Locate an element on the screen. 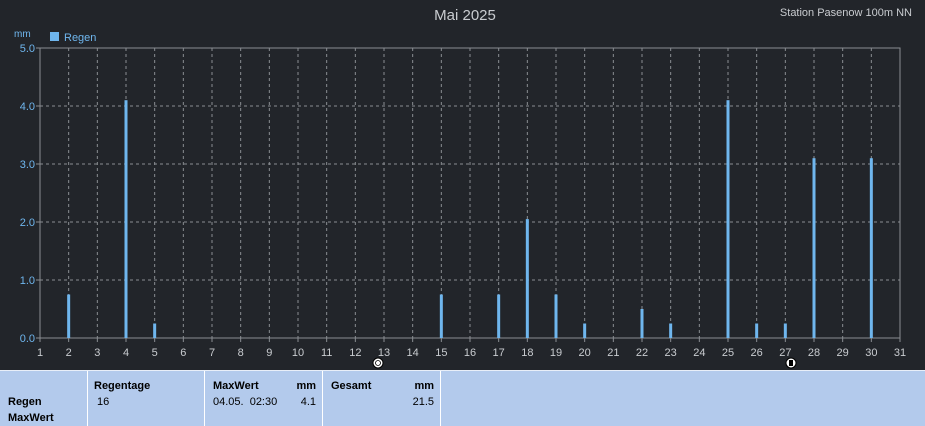 The width and height of the screenshot is (925, 426). x-tick-label: 7 is located at coordinates (212, 353).